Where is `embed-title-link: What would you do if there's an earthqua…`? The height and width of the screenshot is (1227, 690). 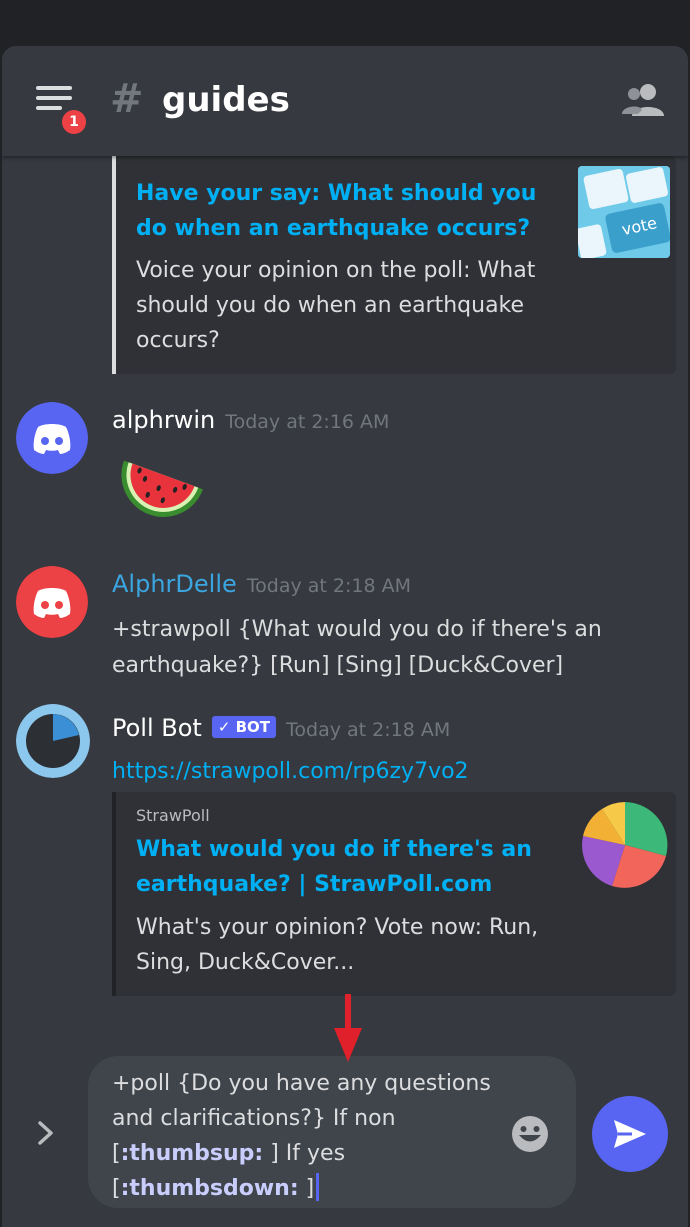
embed-title-link: What would you do if there's an earthqua… is located at coordinates (346, 867).